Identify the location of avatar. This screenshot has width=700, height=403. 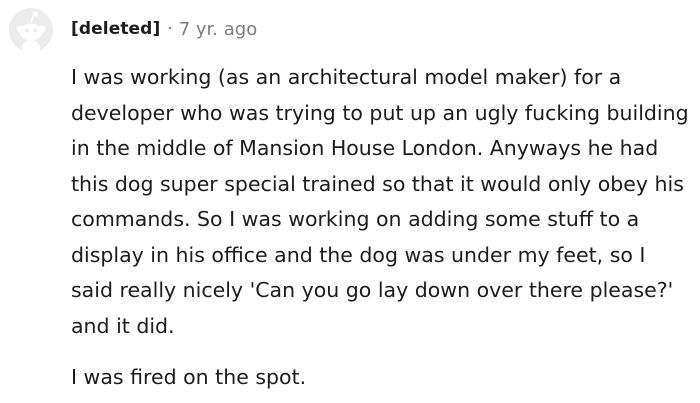
(31, 30).